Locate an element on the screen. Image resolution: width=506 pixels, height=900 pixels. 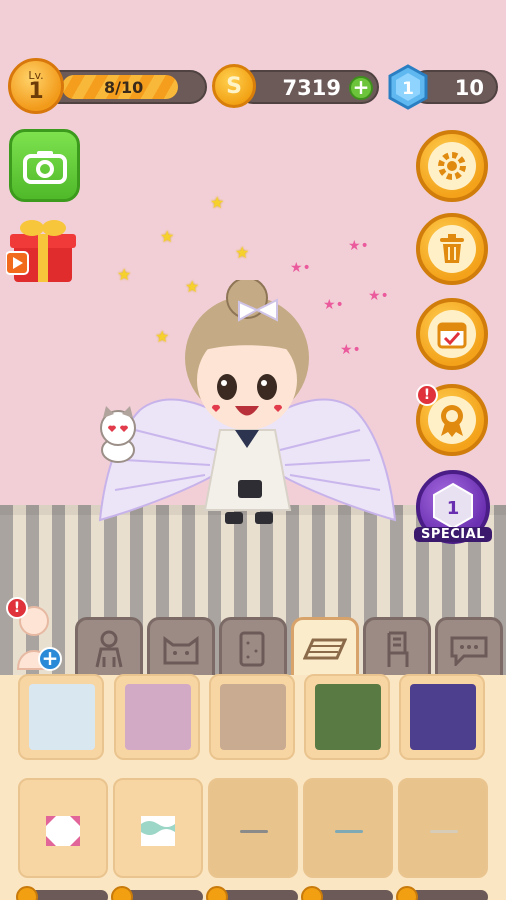
tab-body is located at coordinates (109, 647).